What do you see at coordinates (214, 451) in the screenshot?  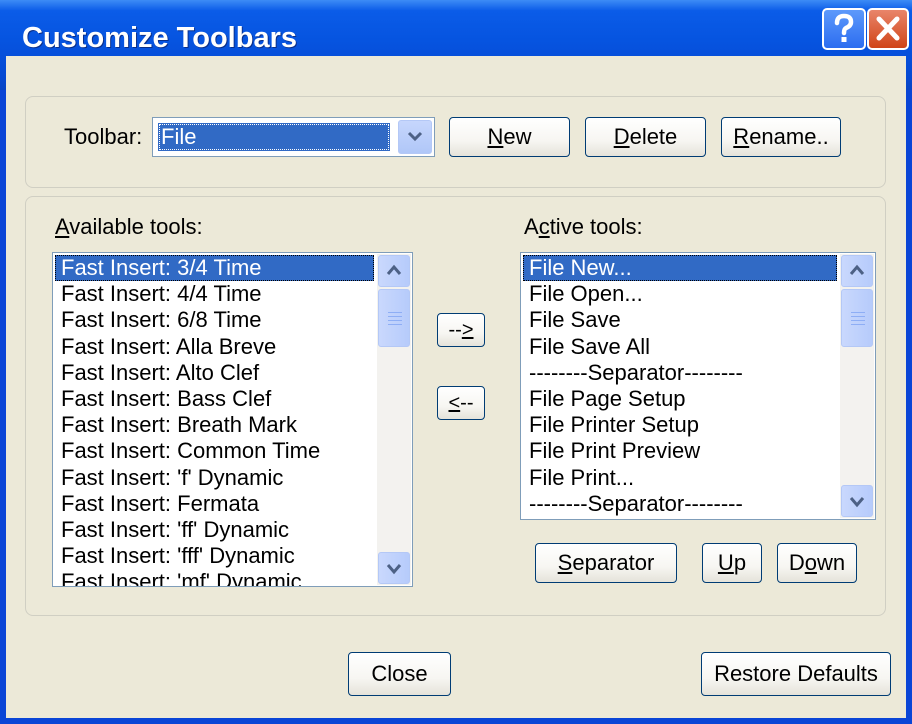 I see `list-item: Fast Insert: Common Time` at bounding box center [214, 451].